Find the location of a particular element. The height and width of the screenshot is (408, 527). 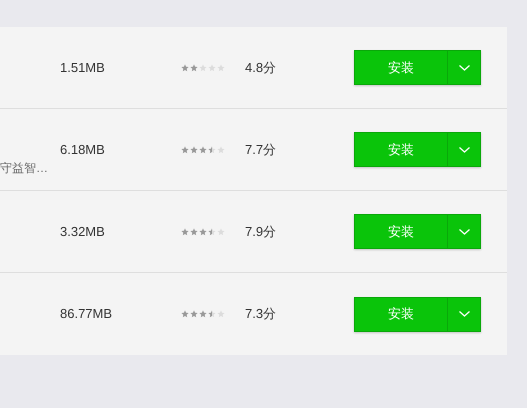

app-score: 7.9分 is located at coordinates (260, 231).